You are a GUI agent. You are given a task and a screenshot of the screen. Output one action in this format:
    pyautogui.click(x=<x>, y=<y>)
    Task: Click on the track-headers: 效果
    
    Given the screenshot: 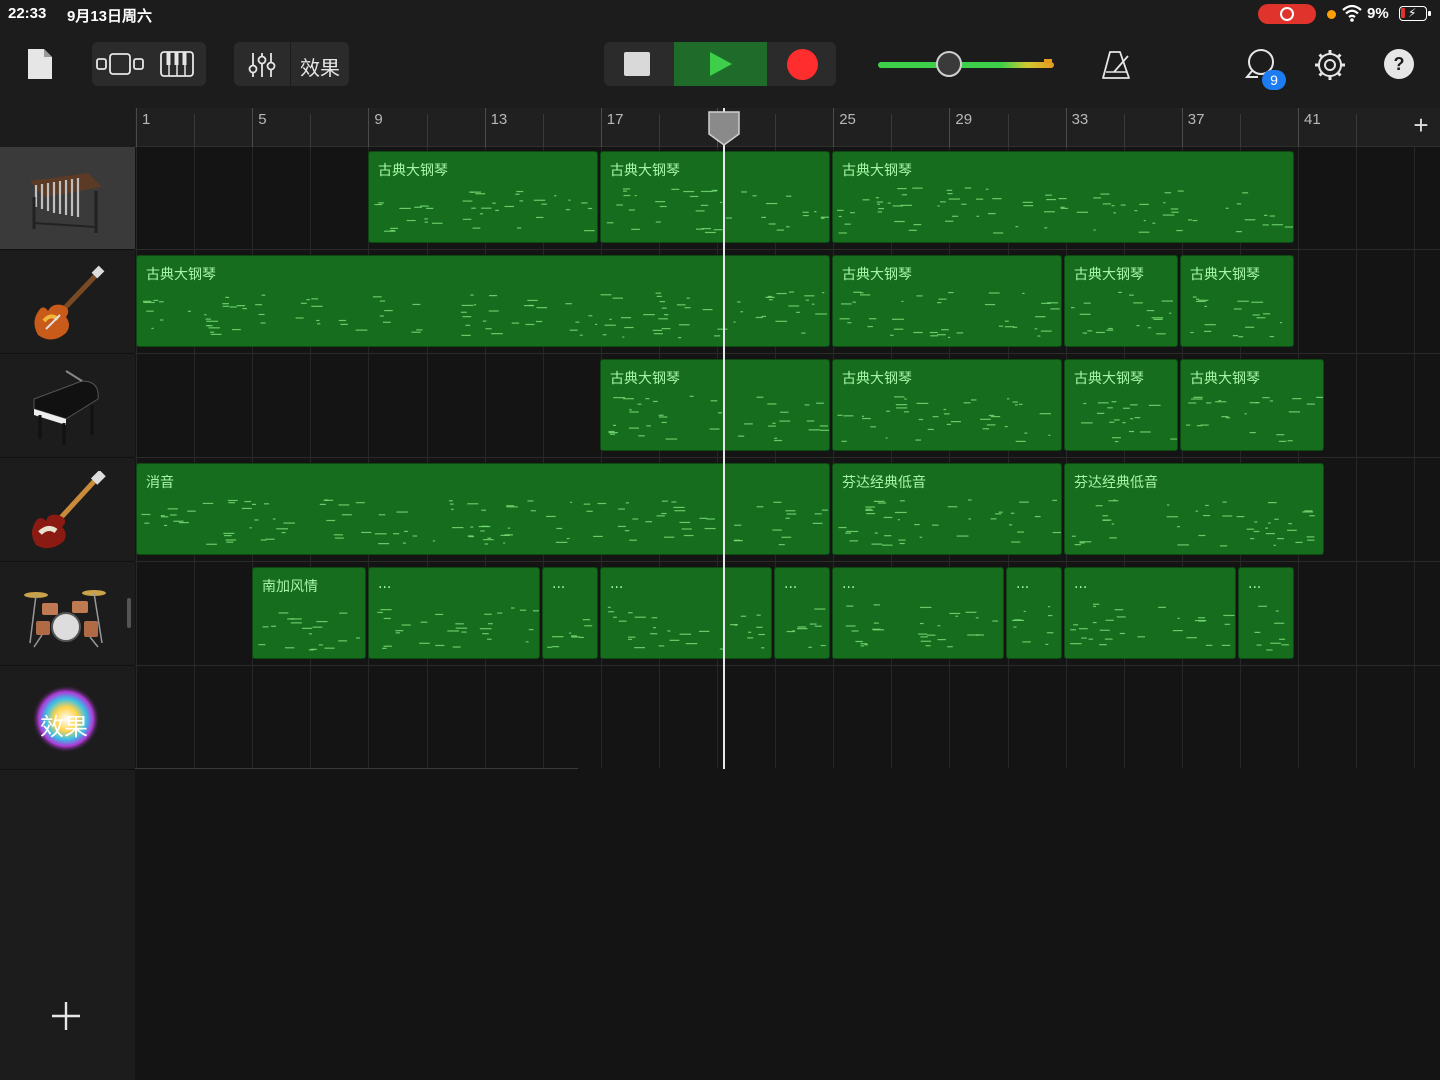 What is the action you would take?
    pyautogui.click(x=67, y=613)
    